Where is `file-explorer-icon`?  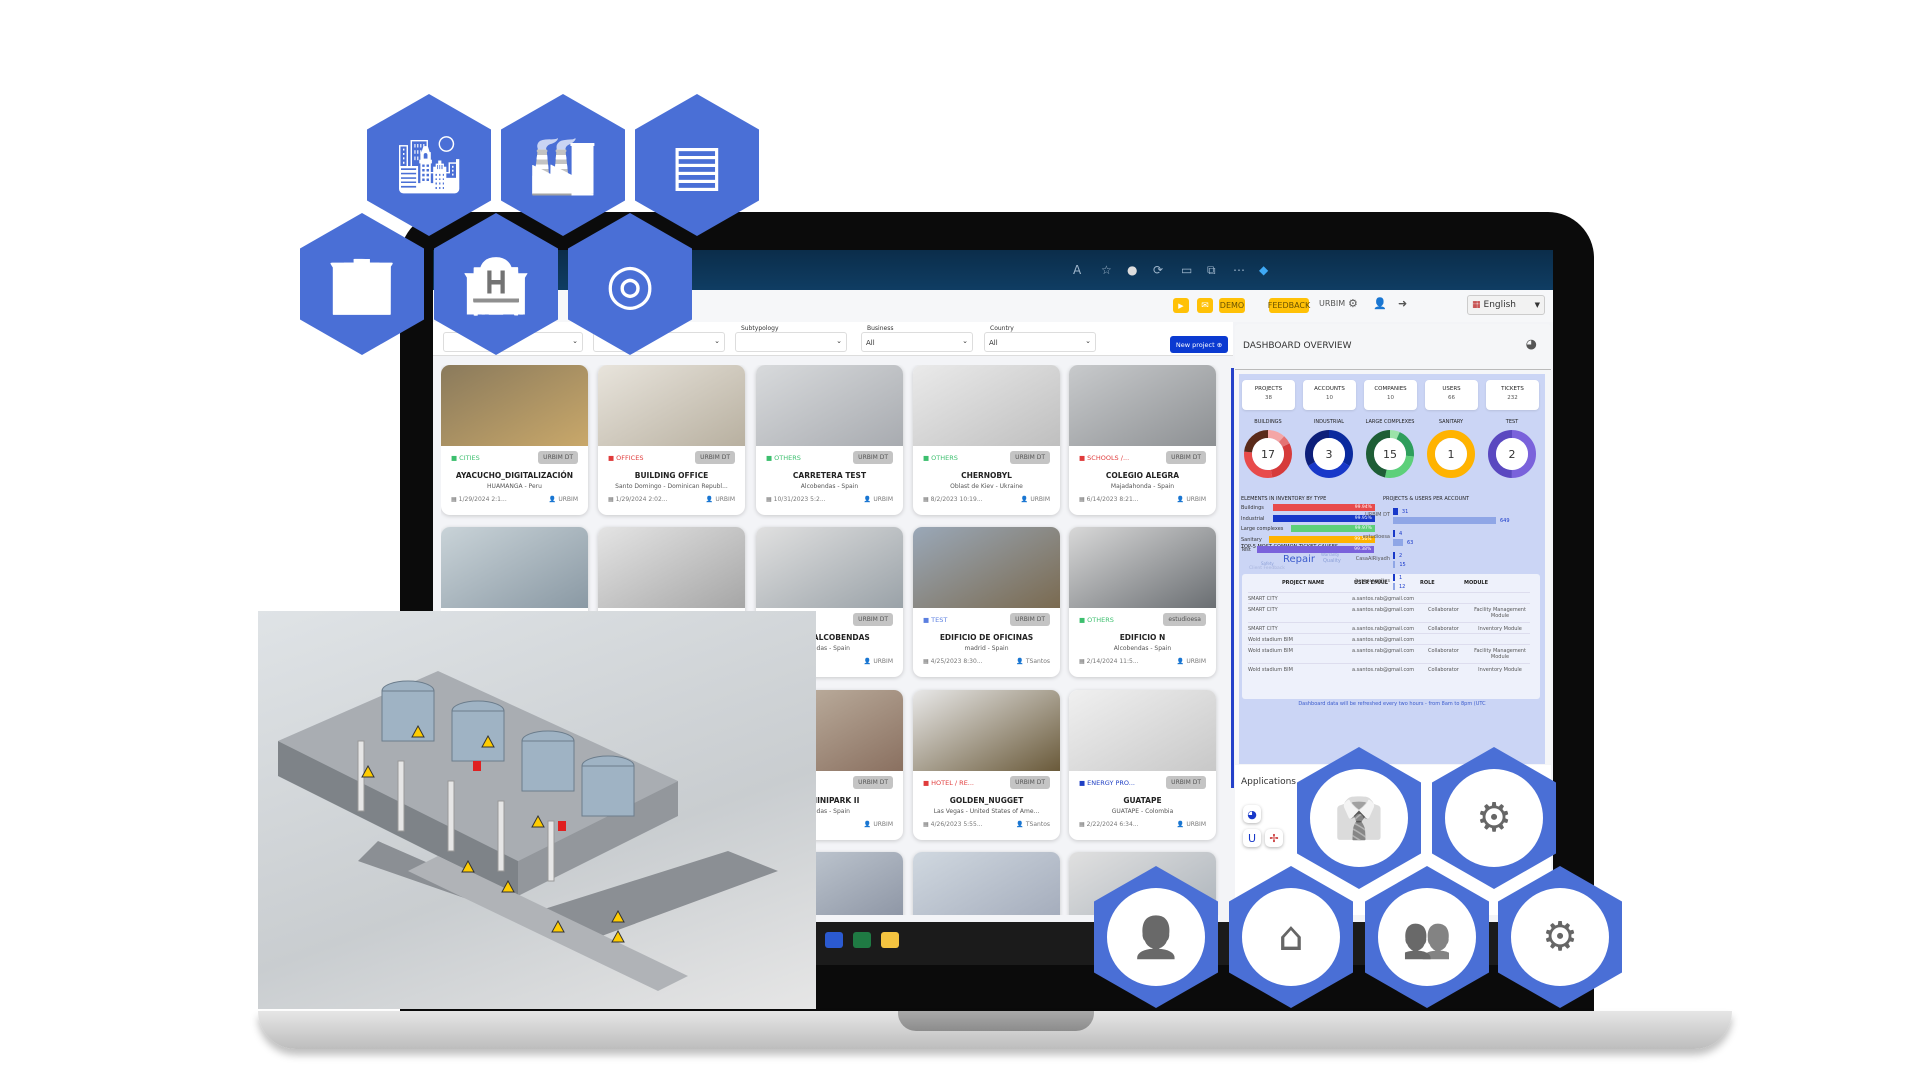 file-explorer-icon is located at coordinates (890, 940).